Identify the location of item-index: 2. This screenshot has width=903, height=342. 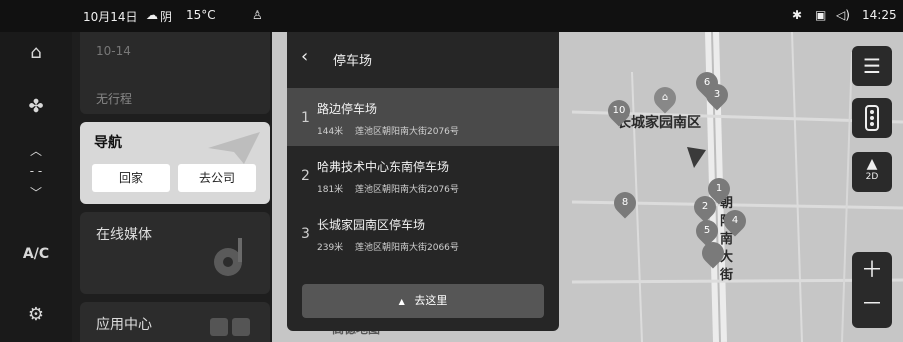
(305, 176).